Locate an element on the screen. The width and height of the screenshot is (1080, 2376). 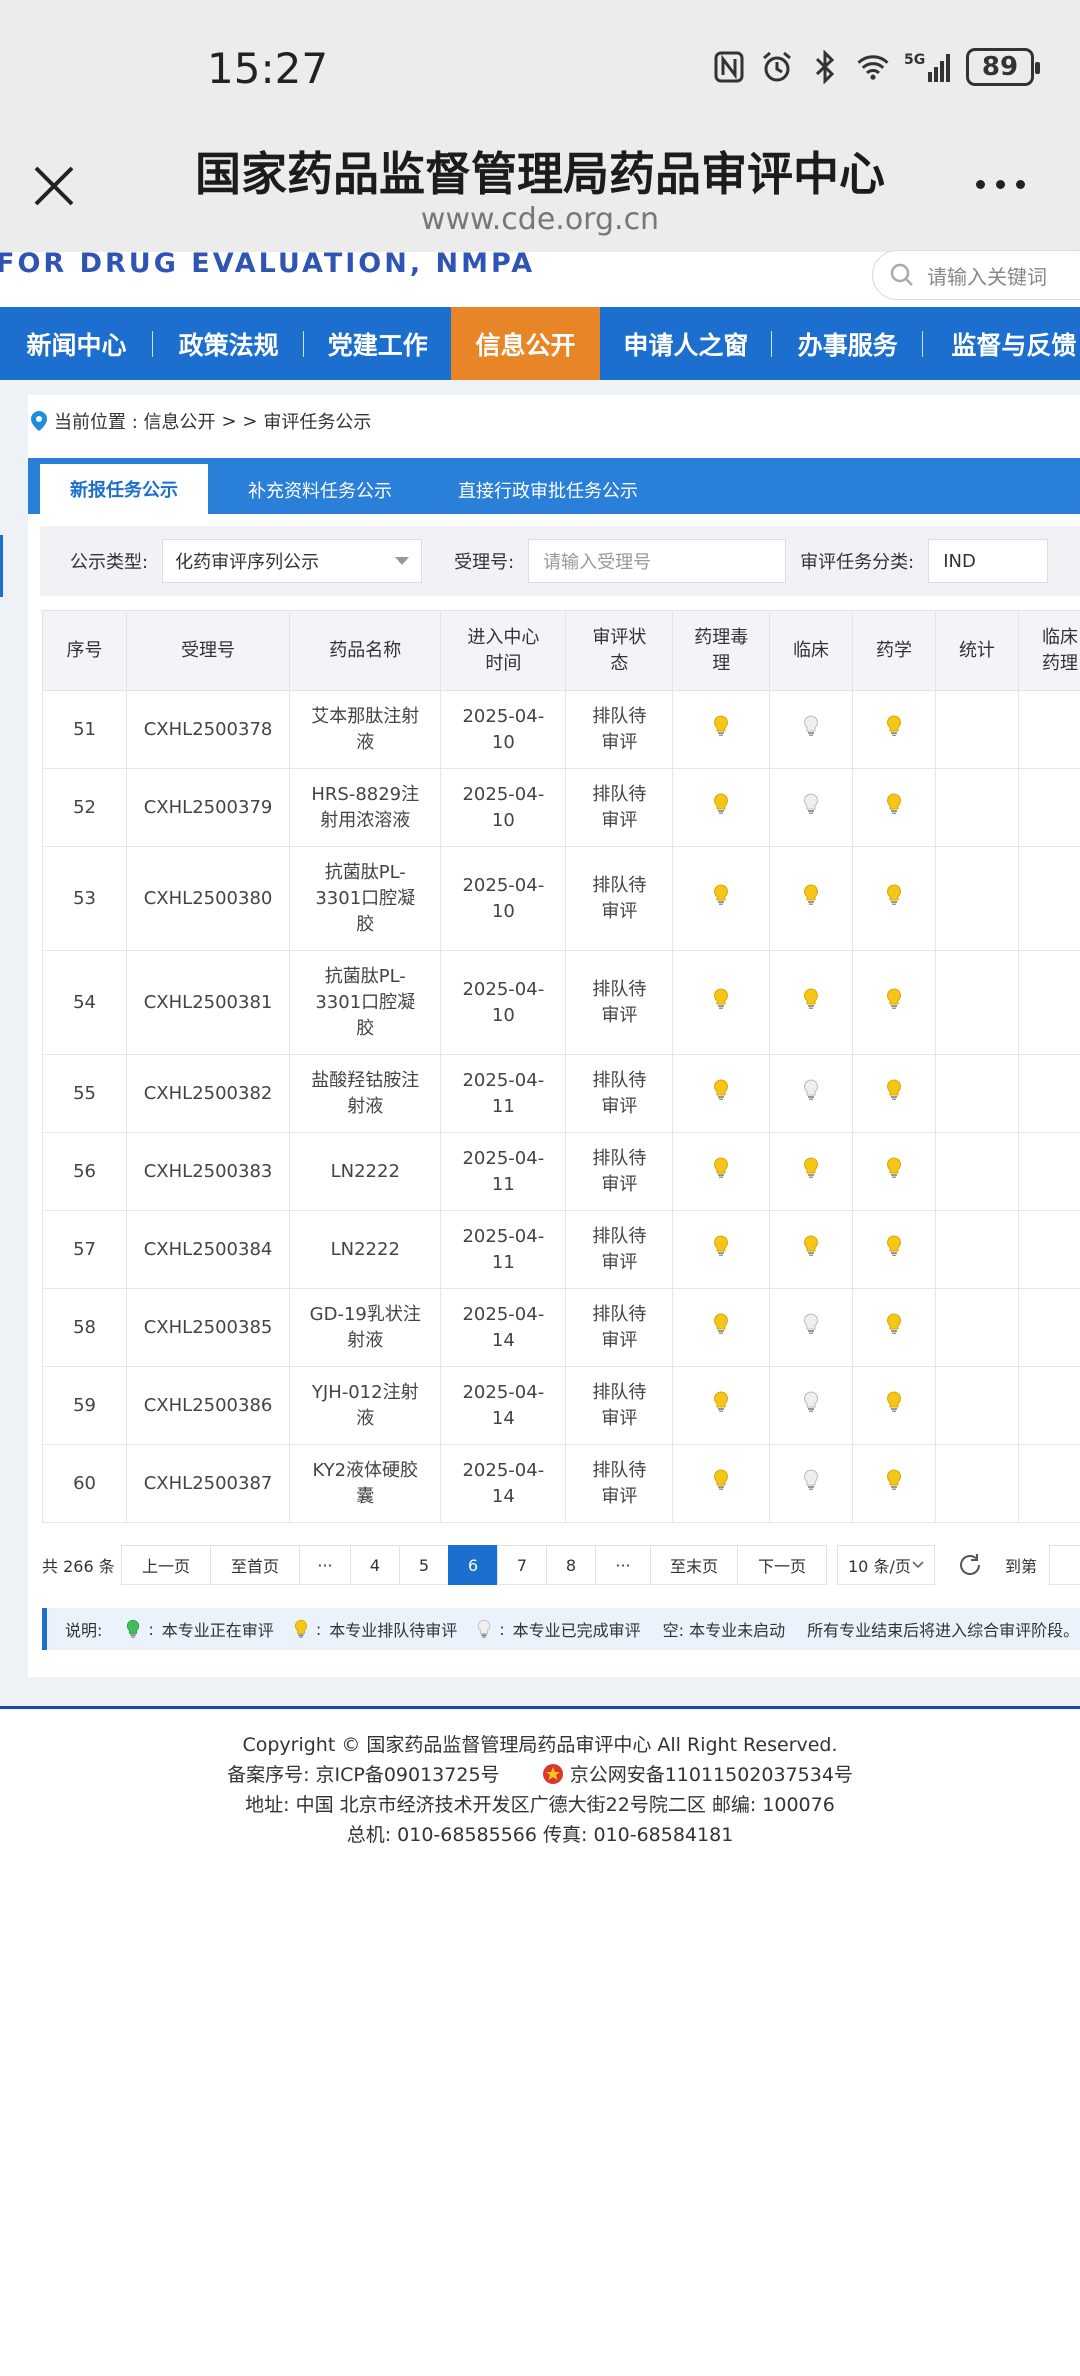
refresh-icon is located at coordinates (970, 1565).